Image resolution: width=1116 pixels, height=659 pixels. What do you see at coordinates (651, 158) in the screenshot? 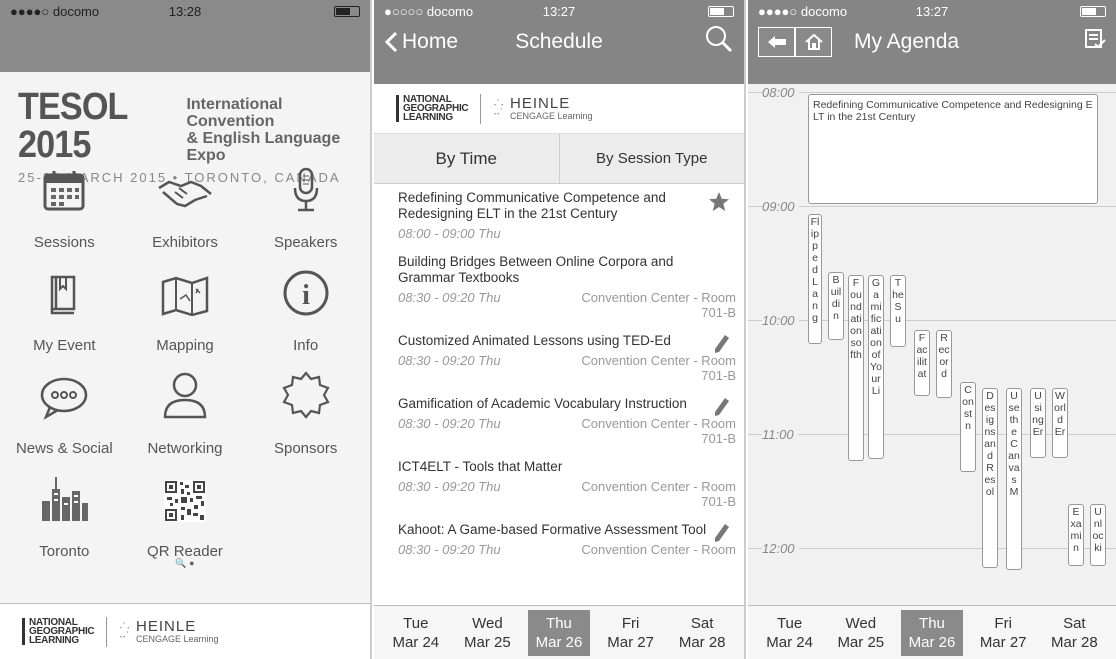
I see `tab-by-session-type: By Session Type` at bounding box center [651, 158].